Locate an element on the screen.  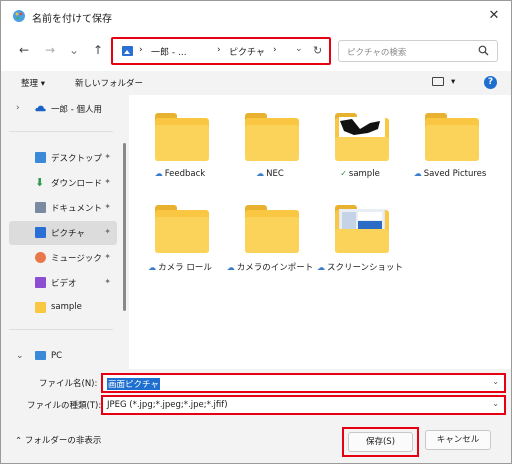
sidebar-item-label: デスクトップ is located at coordinates (77, 159).